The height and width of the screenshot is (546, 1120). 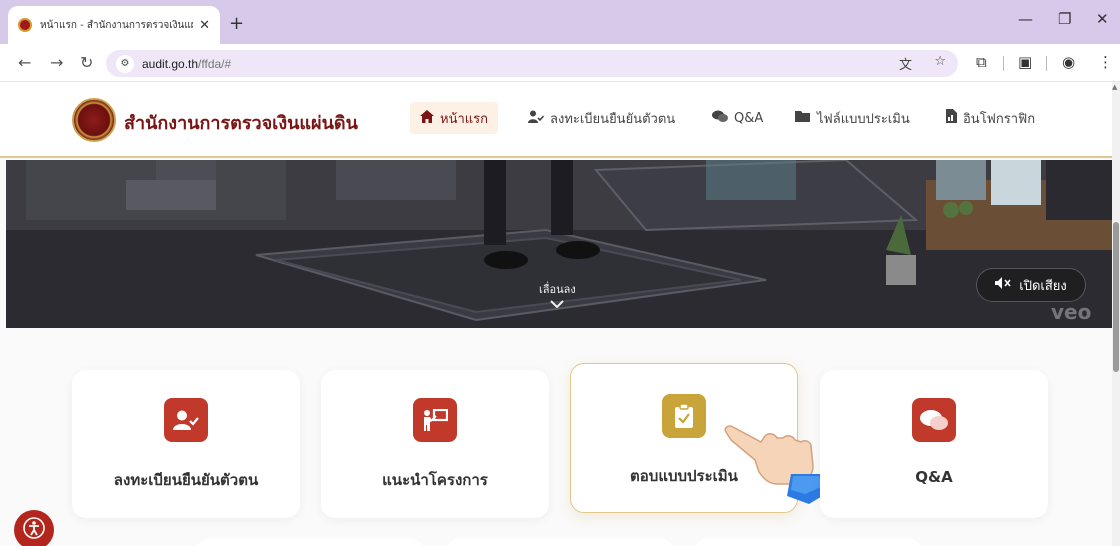 What do you see at coordinates (684, 416) in the screenshot?
I see `clipboard-check-icon` at bounding box center [684, 416].